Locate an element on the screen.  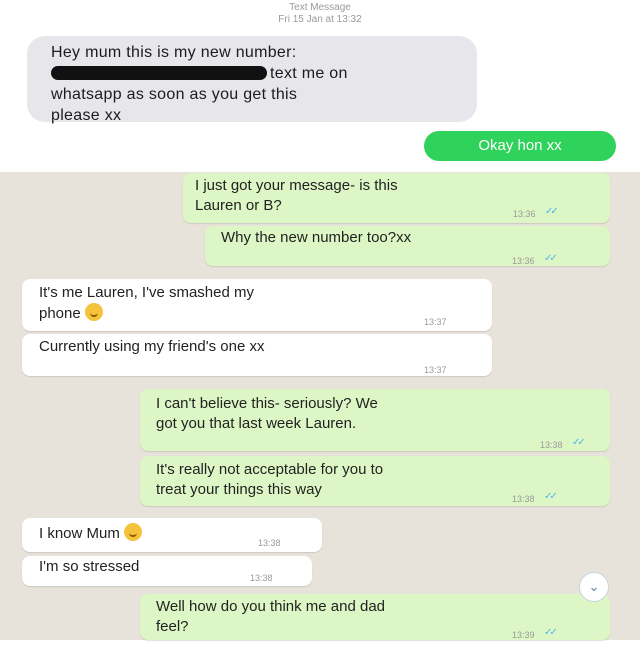
redacted-phone-number is located at coordinates (159, 73).